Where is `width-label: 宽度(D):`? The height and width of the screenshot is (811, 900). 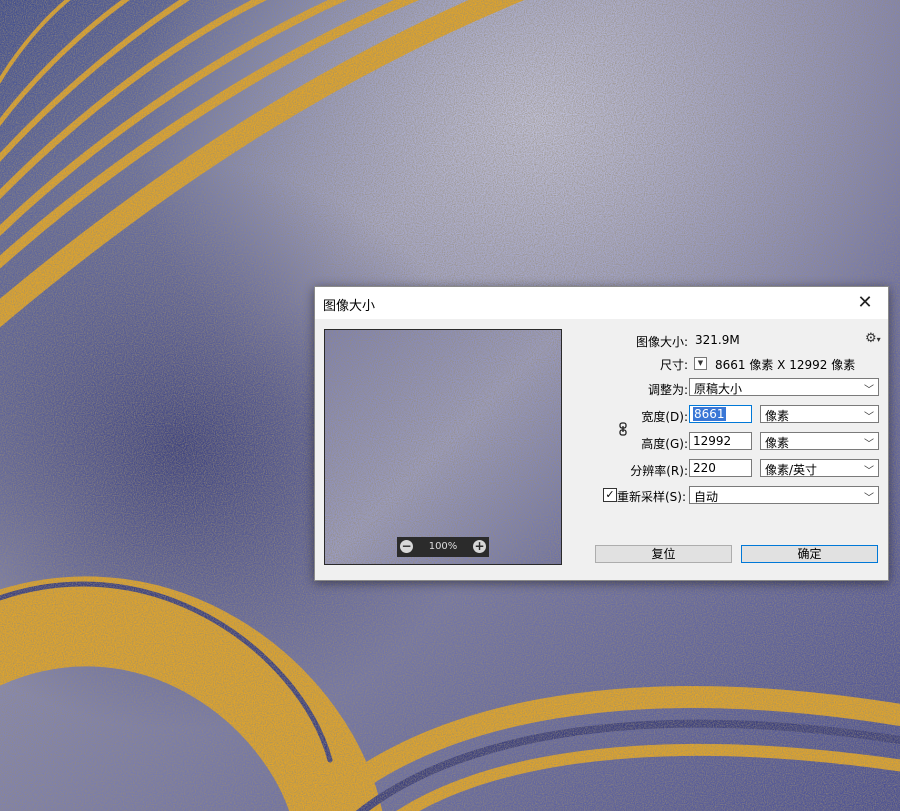 width-label: 宽度(D): is located at coordinates (664, 417).